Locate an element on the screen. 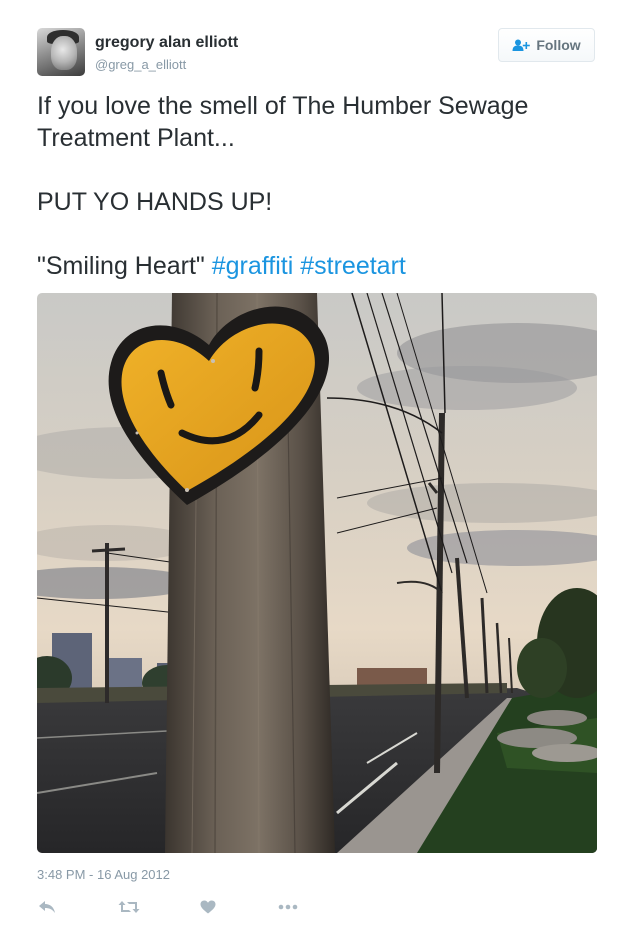  follow-button: Follow is located at coordinates (546, 45).